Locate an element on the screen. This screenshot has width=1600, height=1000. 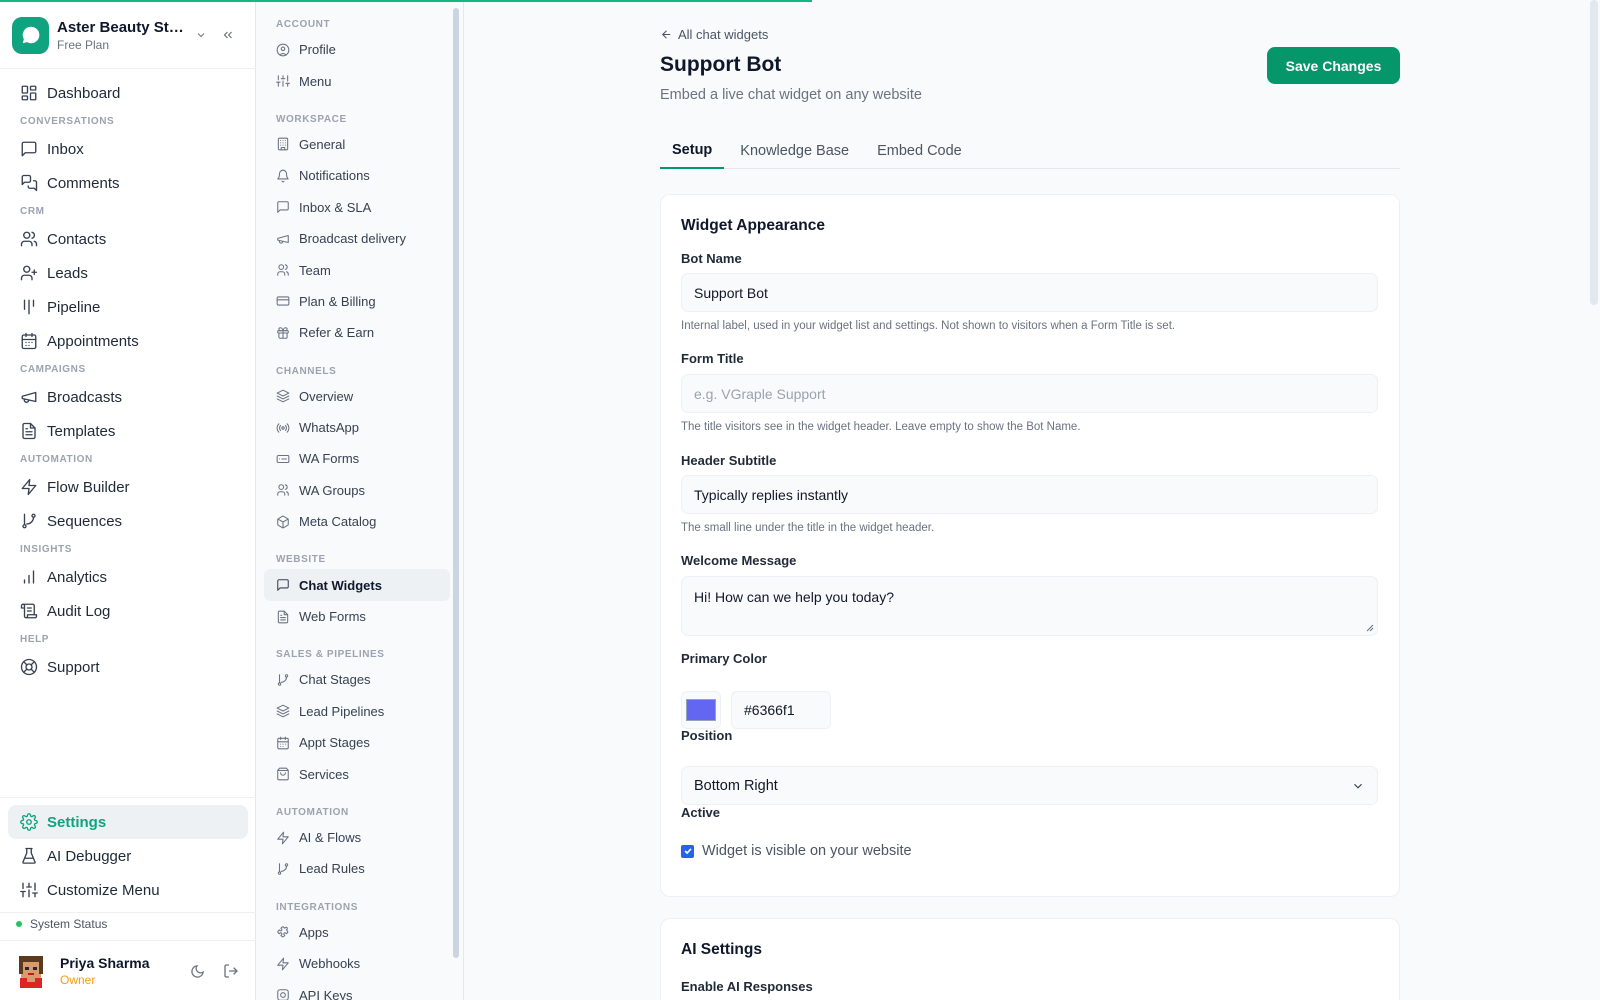
tab-knowledge-base: Knowledge Base is located at coordinates (794, 150).